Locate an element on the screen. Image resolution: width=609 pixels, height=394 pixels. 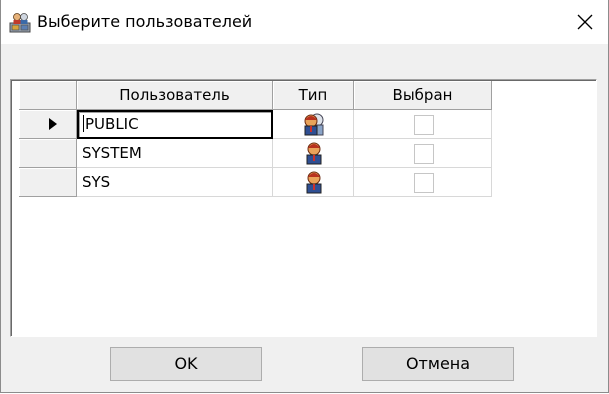
column-header-user: Пользователь is located at coordinates (175, 95).